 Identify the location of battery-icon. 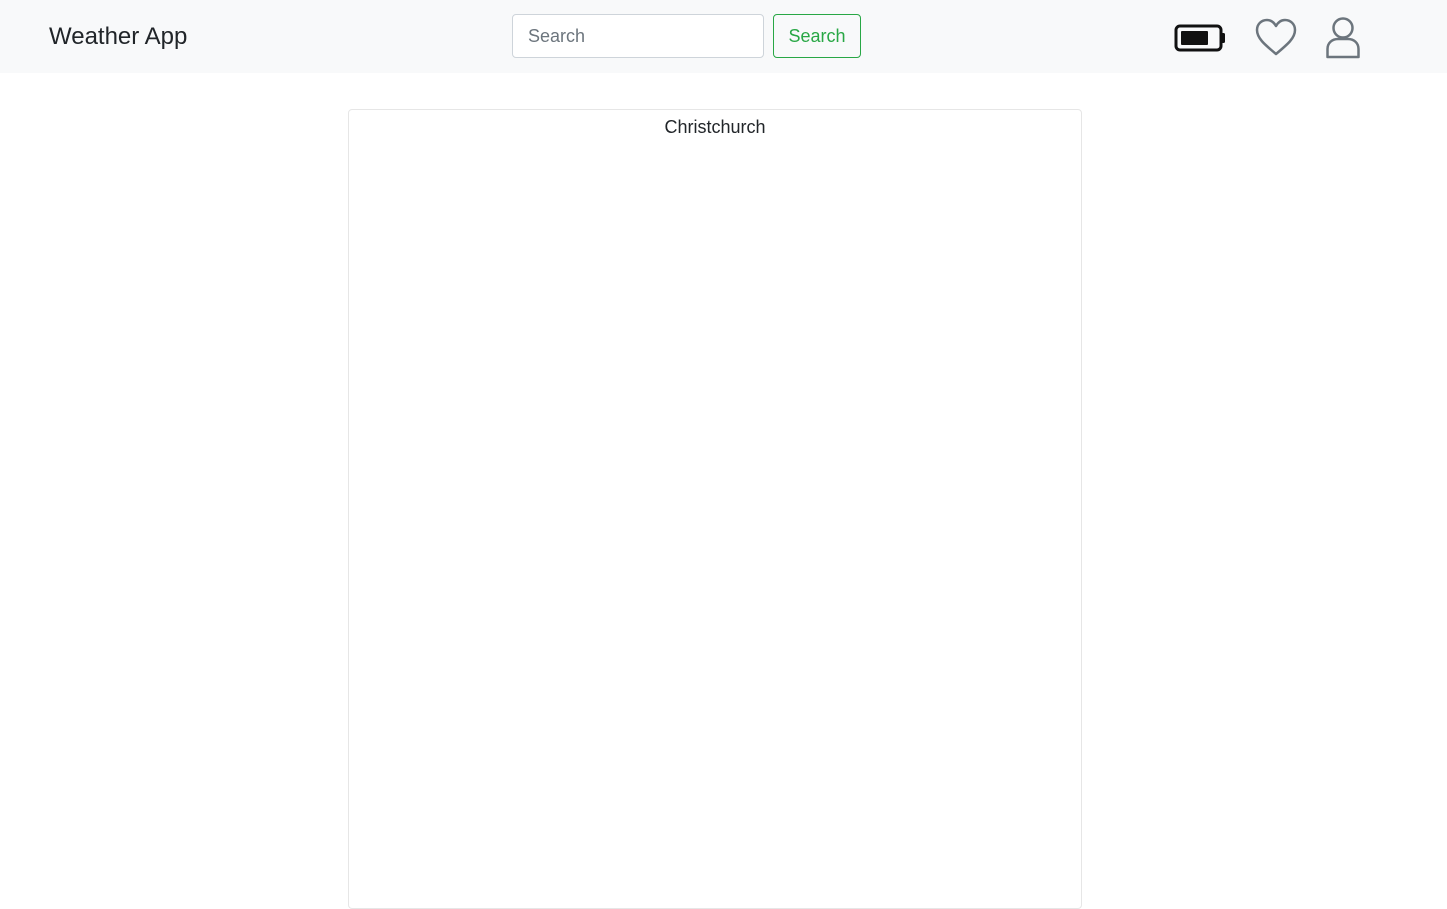
(1201, 38).